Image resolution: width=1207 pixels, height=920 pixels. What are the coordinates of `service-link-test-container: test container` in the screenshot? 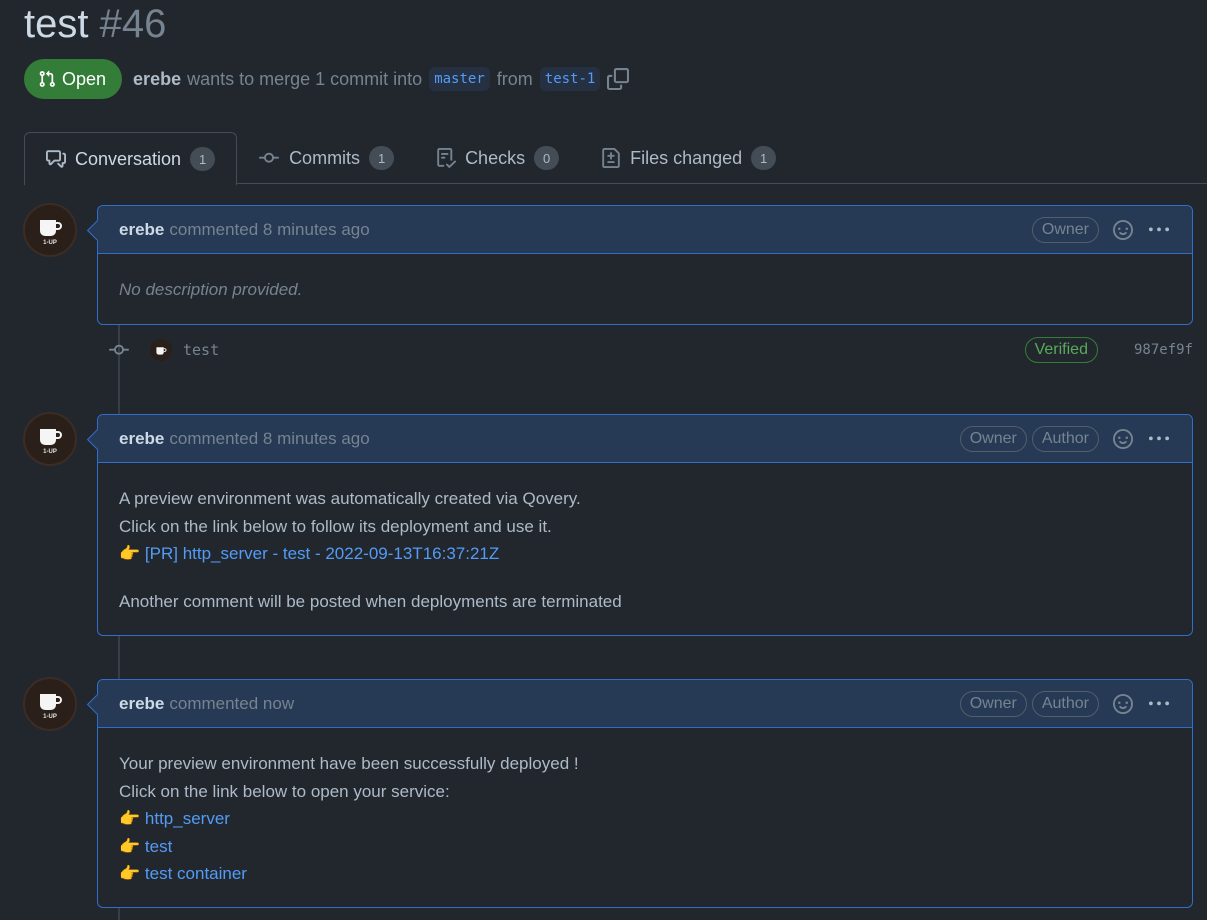 It's located at (196, 873).